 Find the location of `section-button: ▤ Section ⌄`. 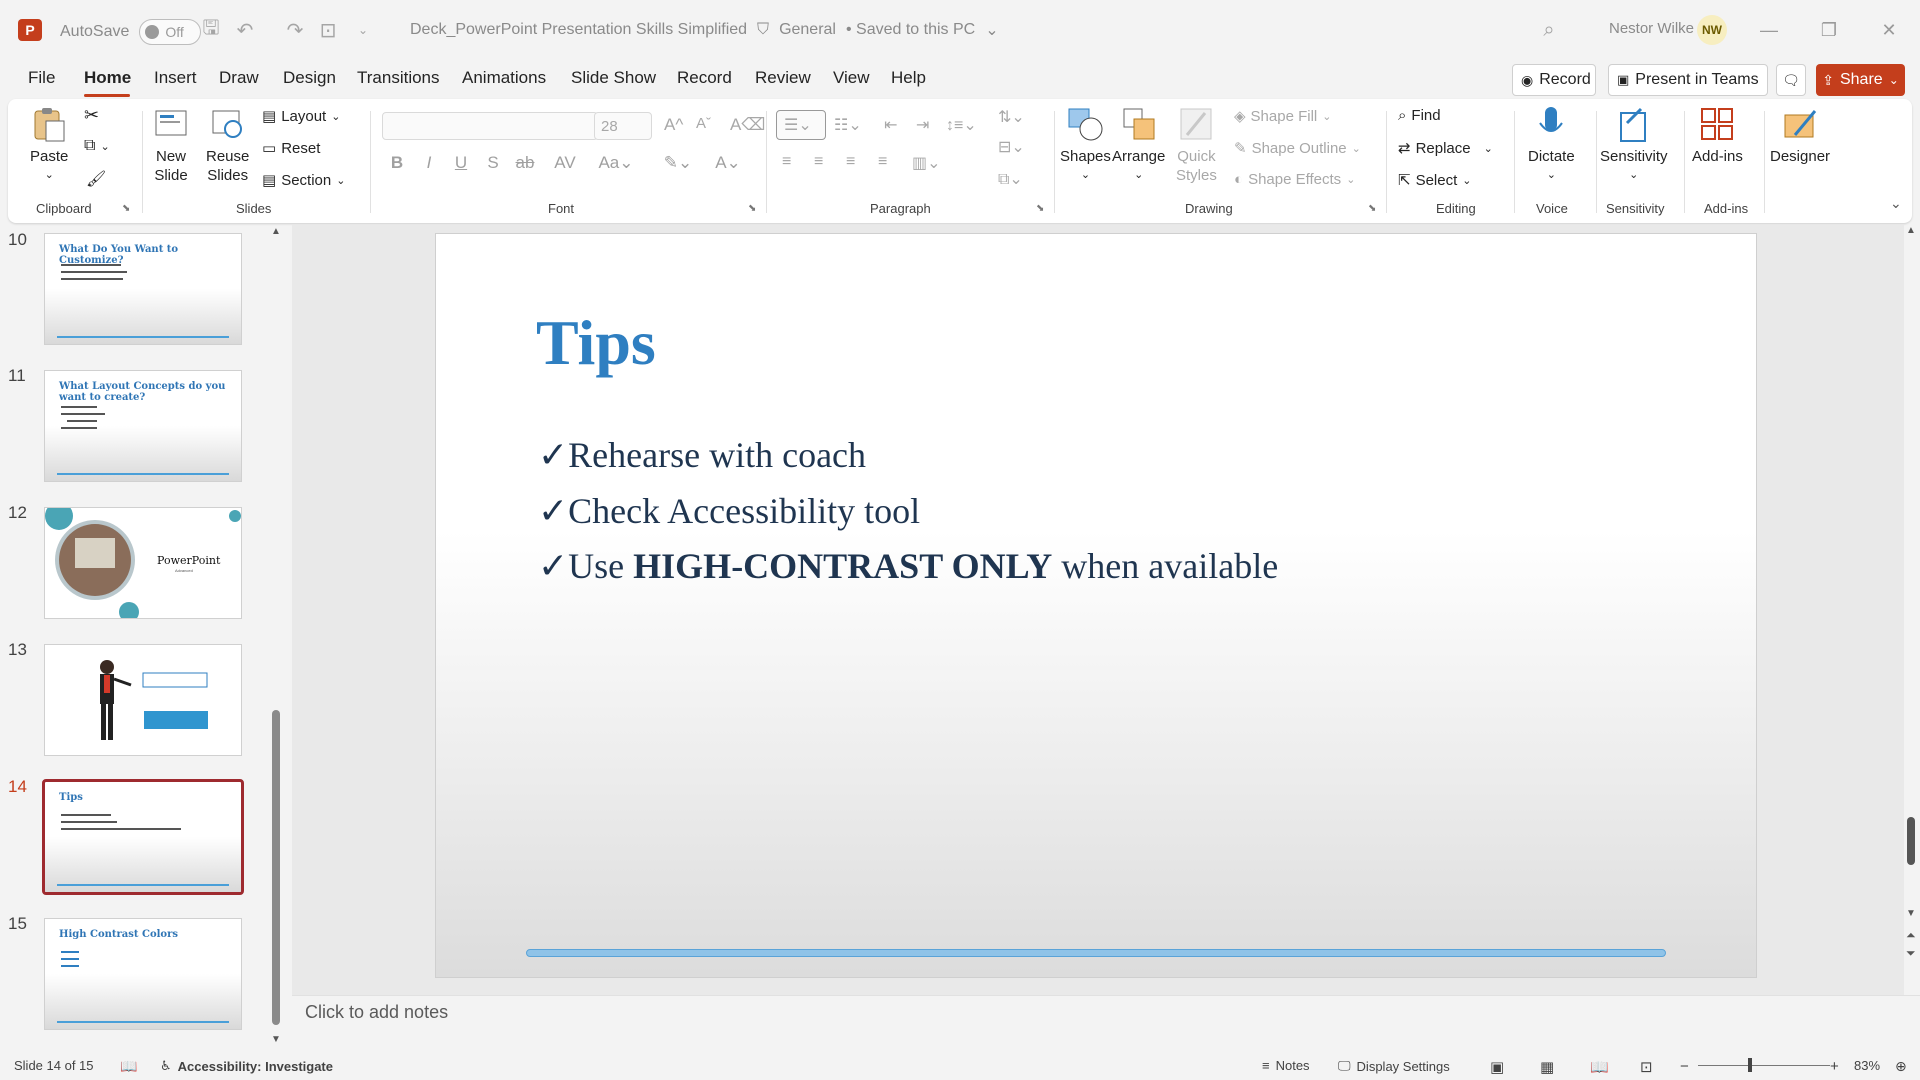

section-button: ▤ Section ⌄ is located at coordinates (303, 180).